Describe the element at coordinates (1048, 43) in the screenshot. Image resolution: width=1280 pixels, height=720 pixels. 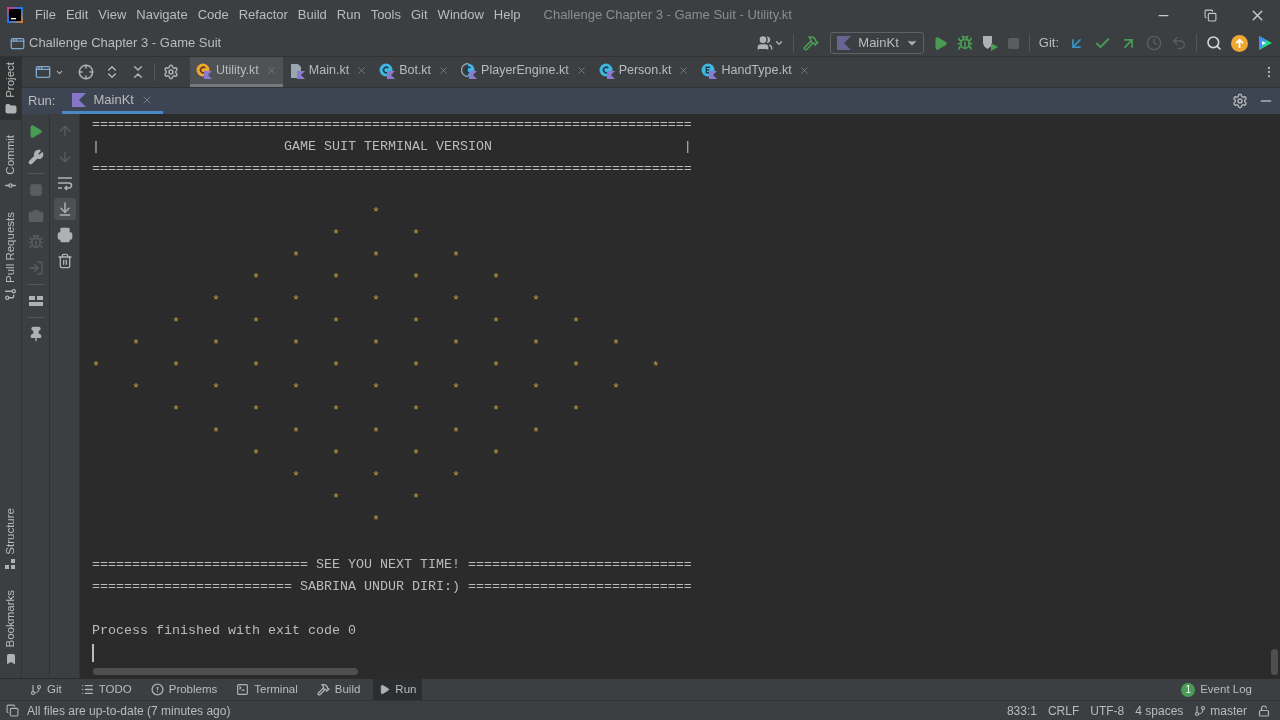
I see `git-label: Git:` at that location.